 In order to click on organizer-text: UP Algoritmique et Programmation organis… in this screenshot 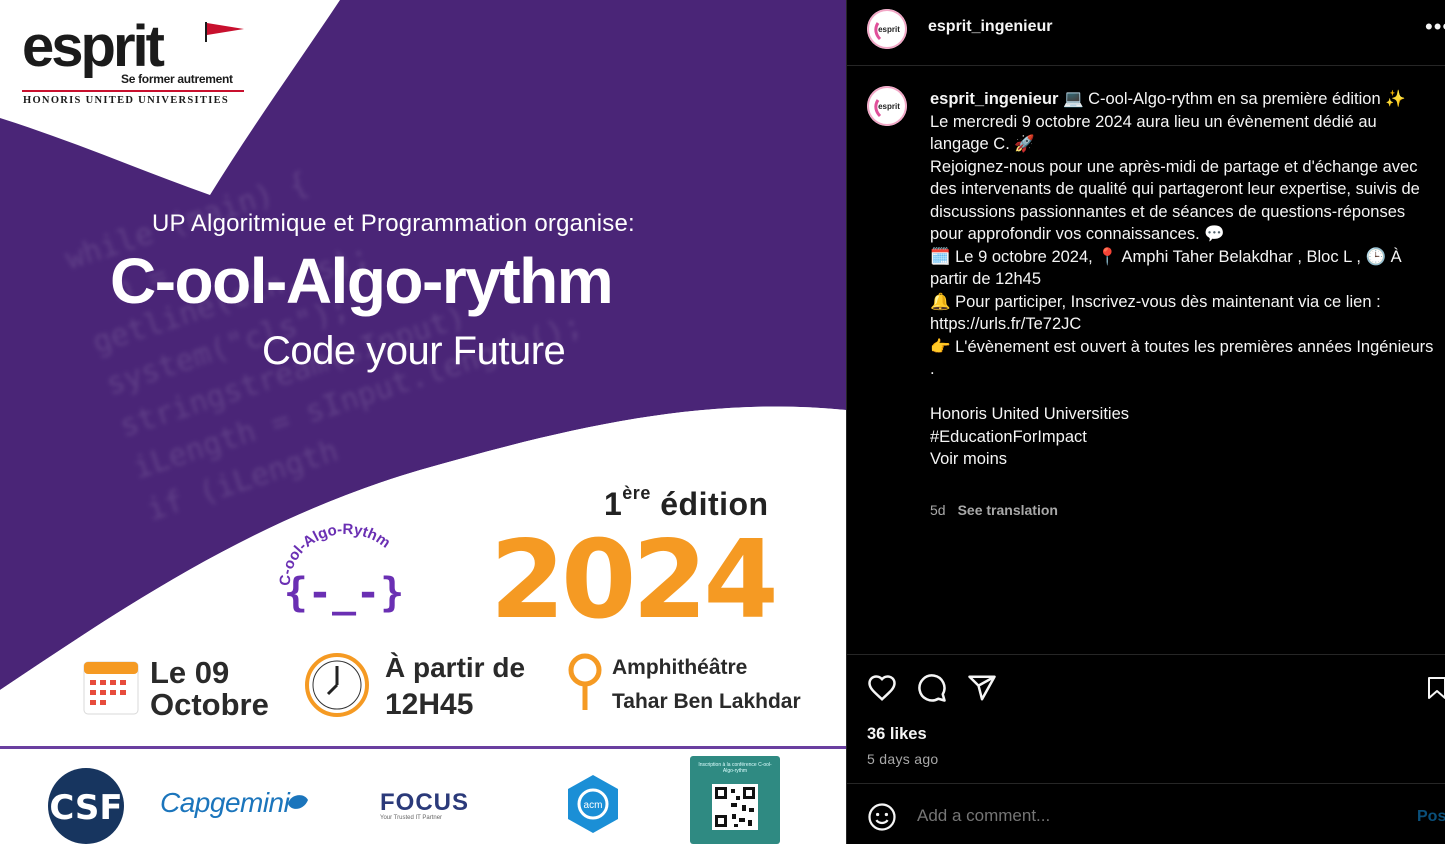, I will do `click(393, 223)`.